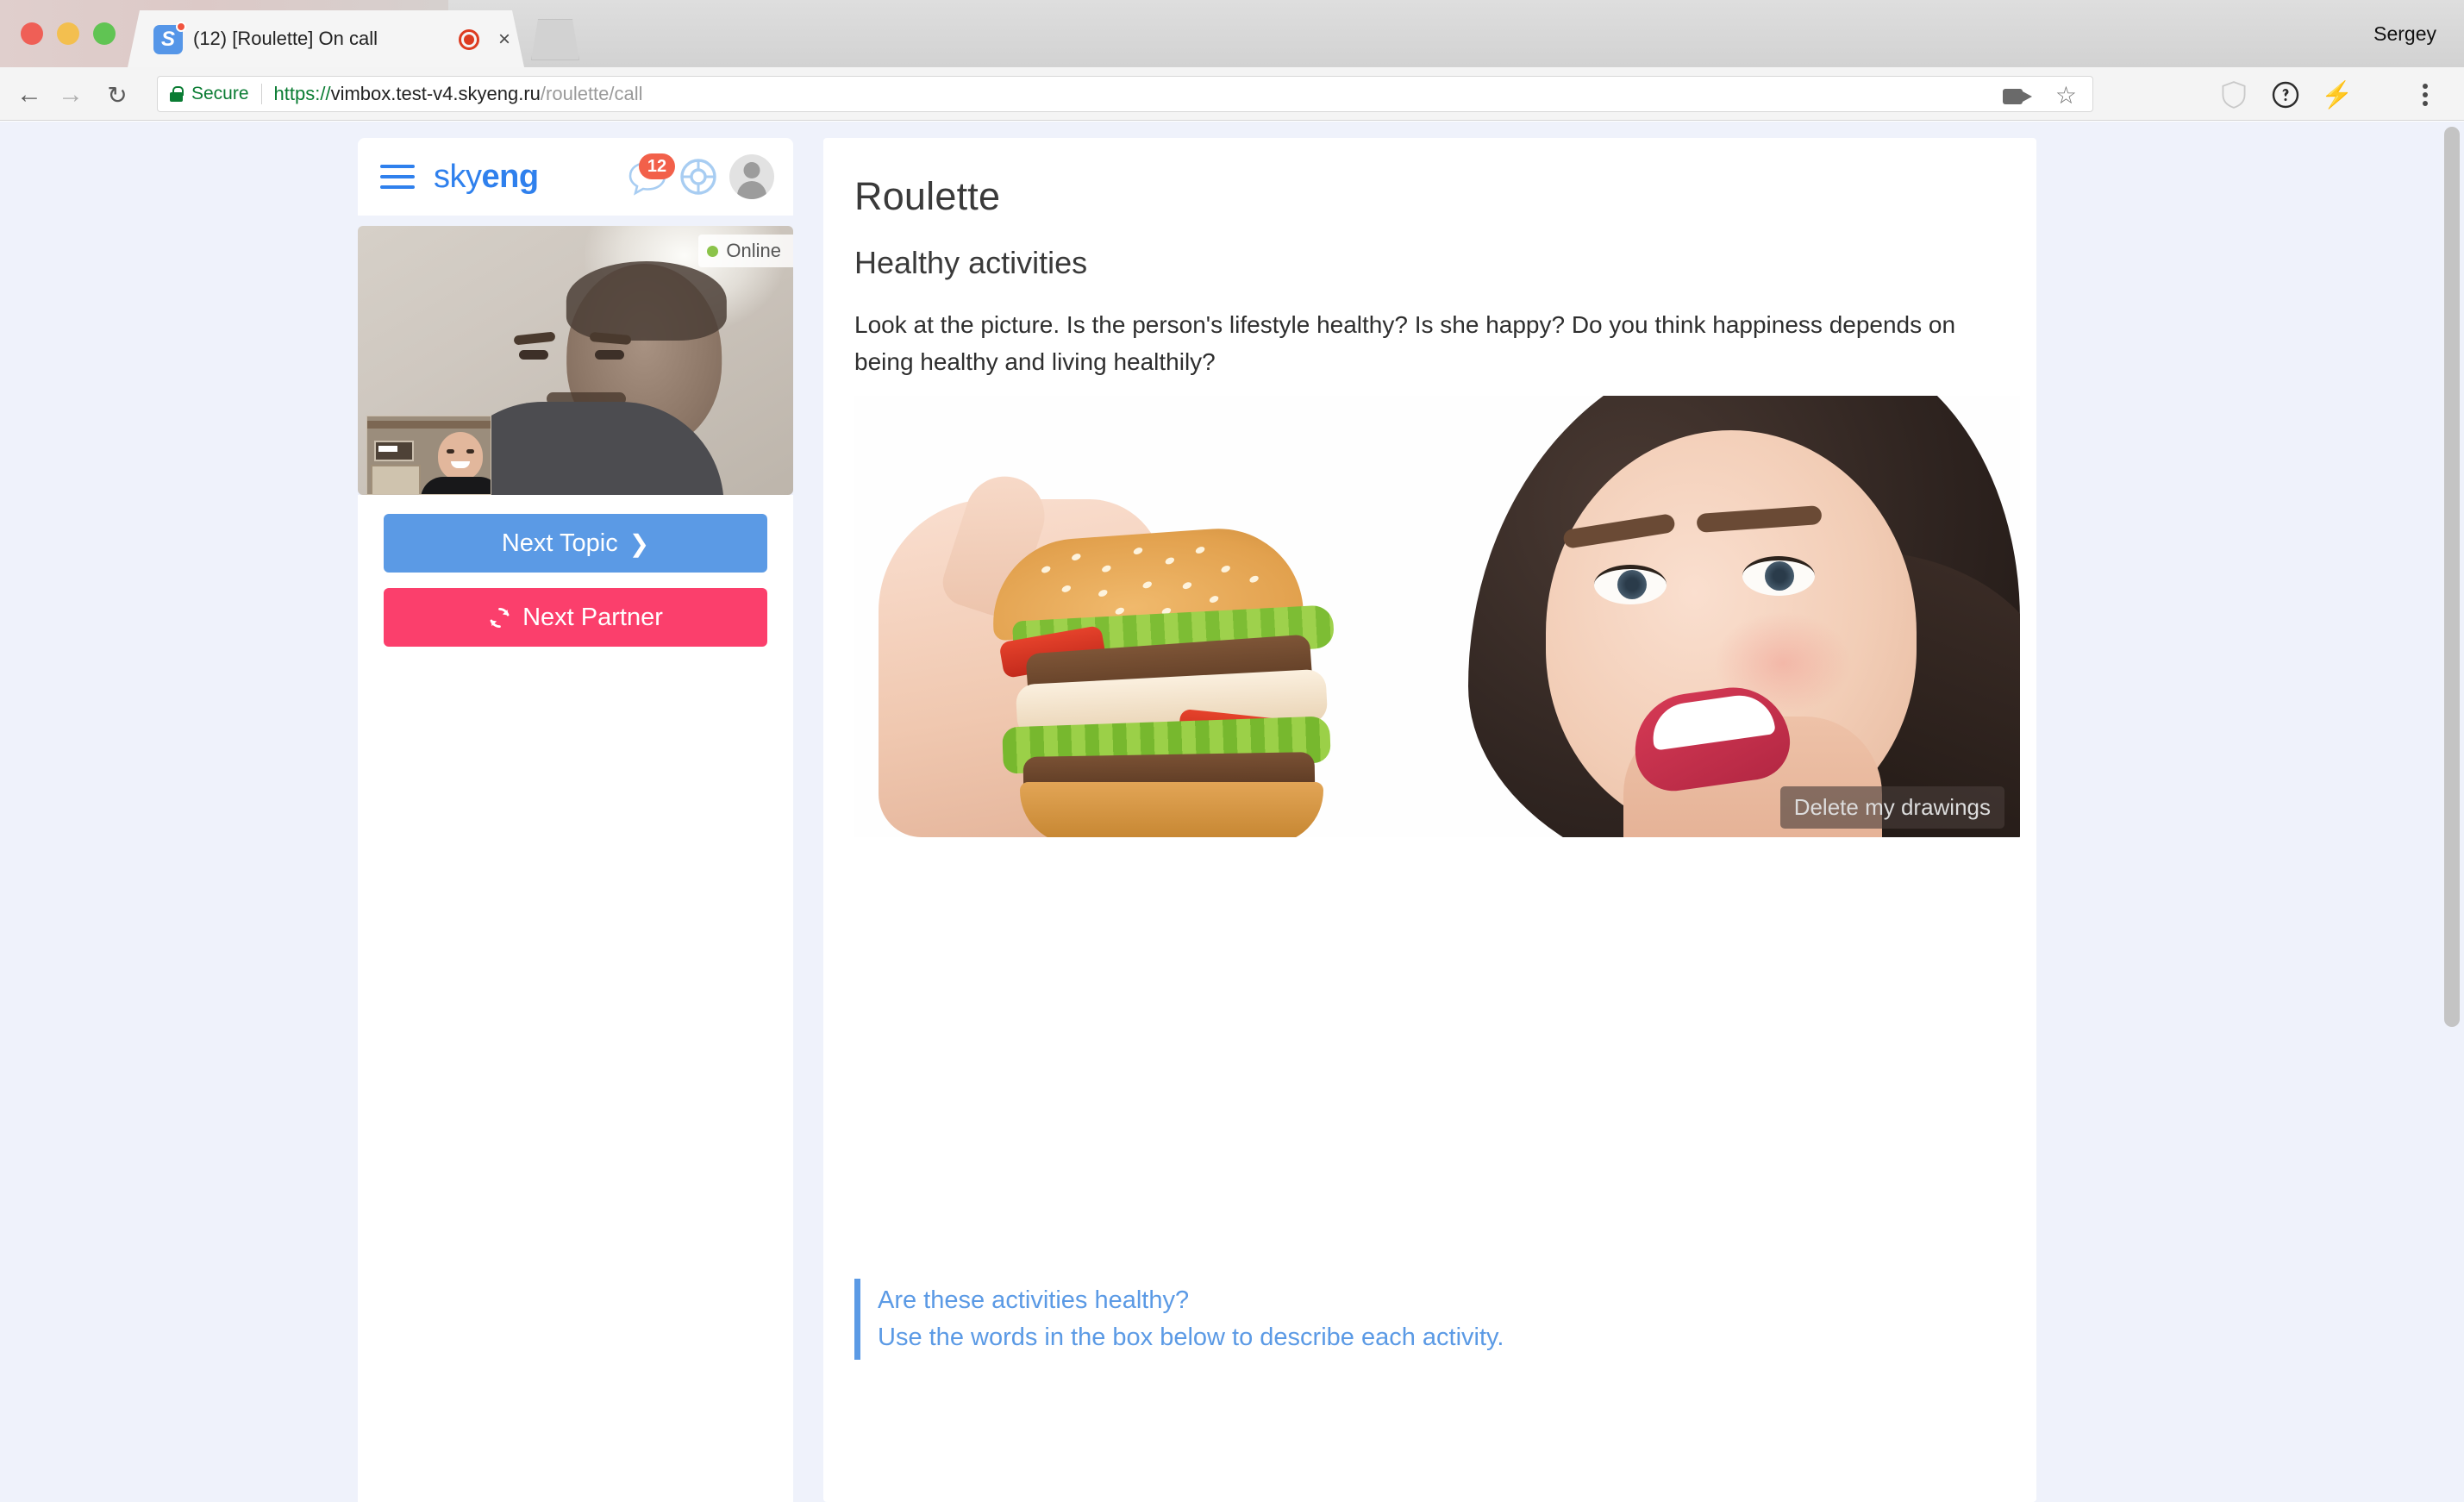 The height and width of the screenshot is (1502, 2464). Describe the element at coordinates (394, 451) in the screenshot. I see `pip-window` at that location.